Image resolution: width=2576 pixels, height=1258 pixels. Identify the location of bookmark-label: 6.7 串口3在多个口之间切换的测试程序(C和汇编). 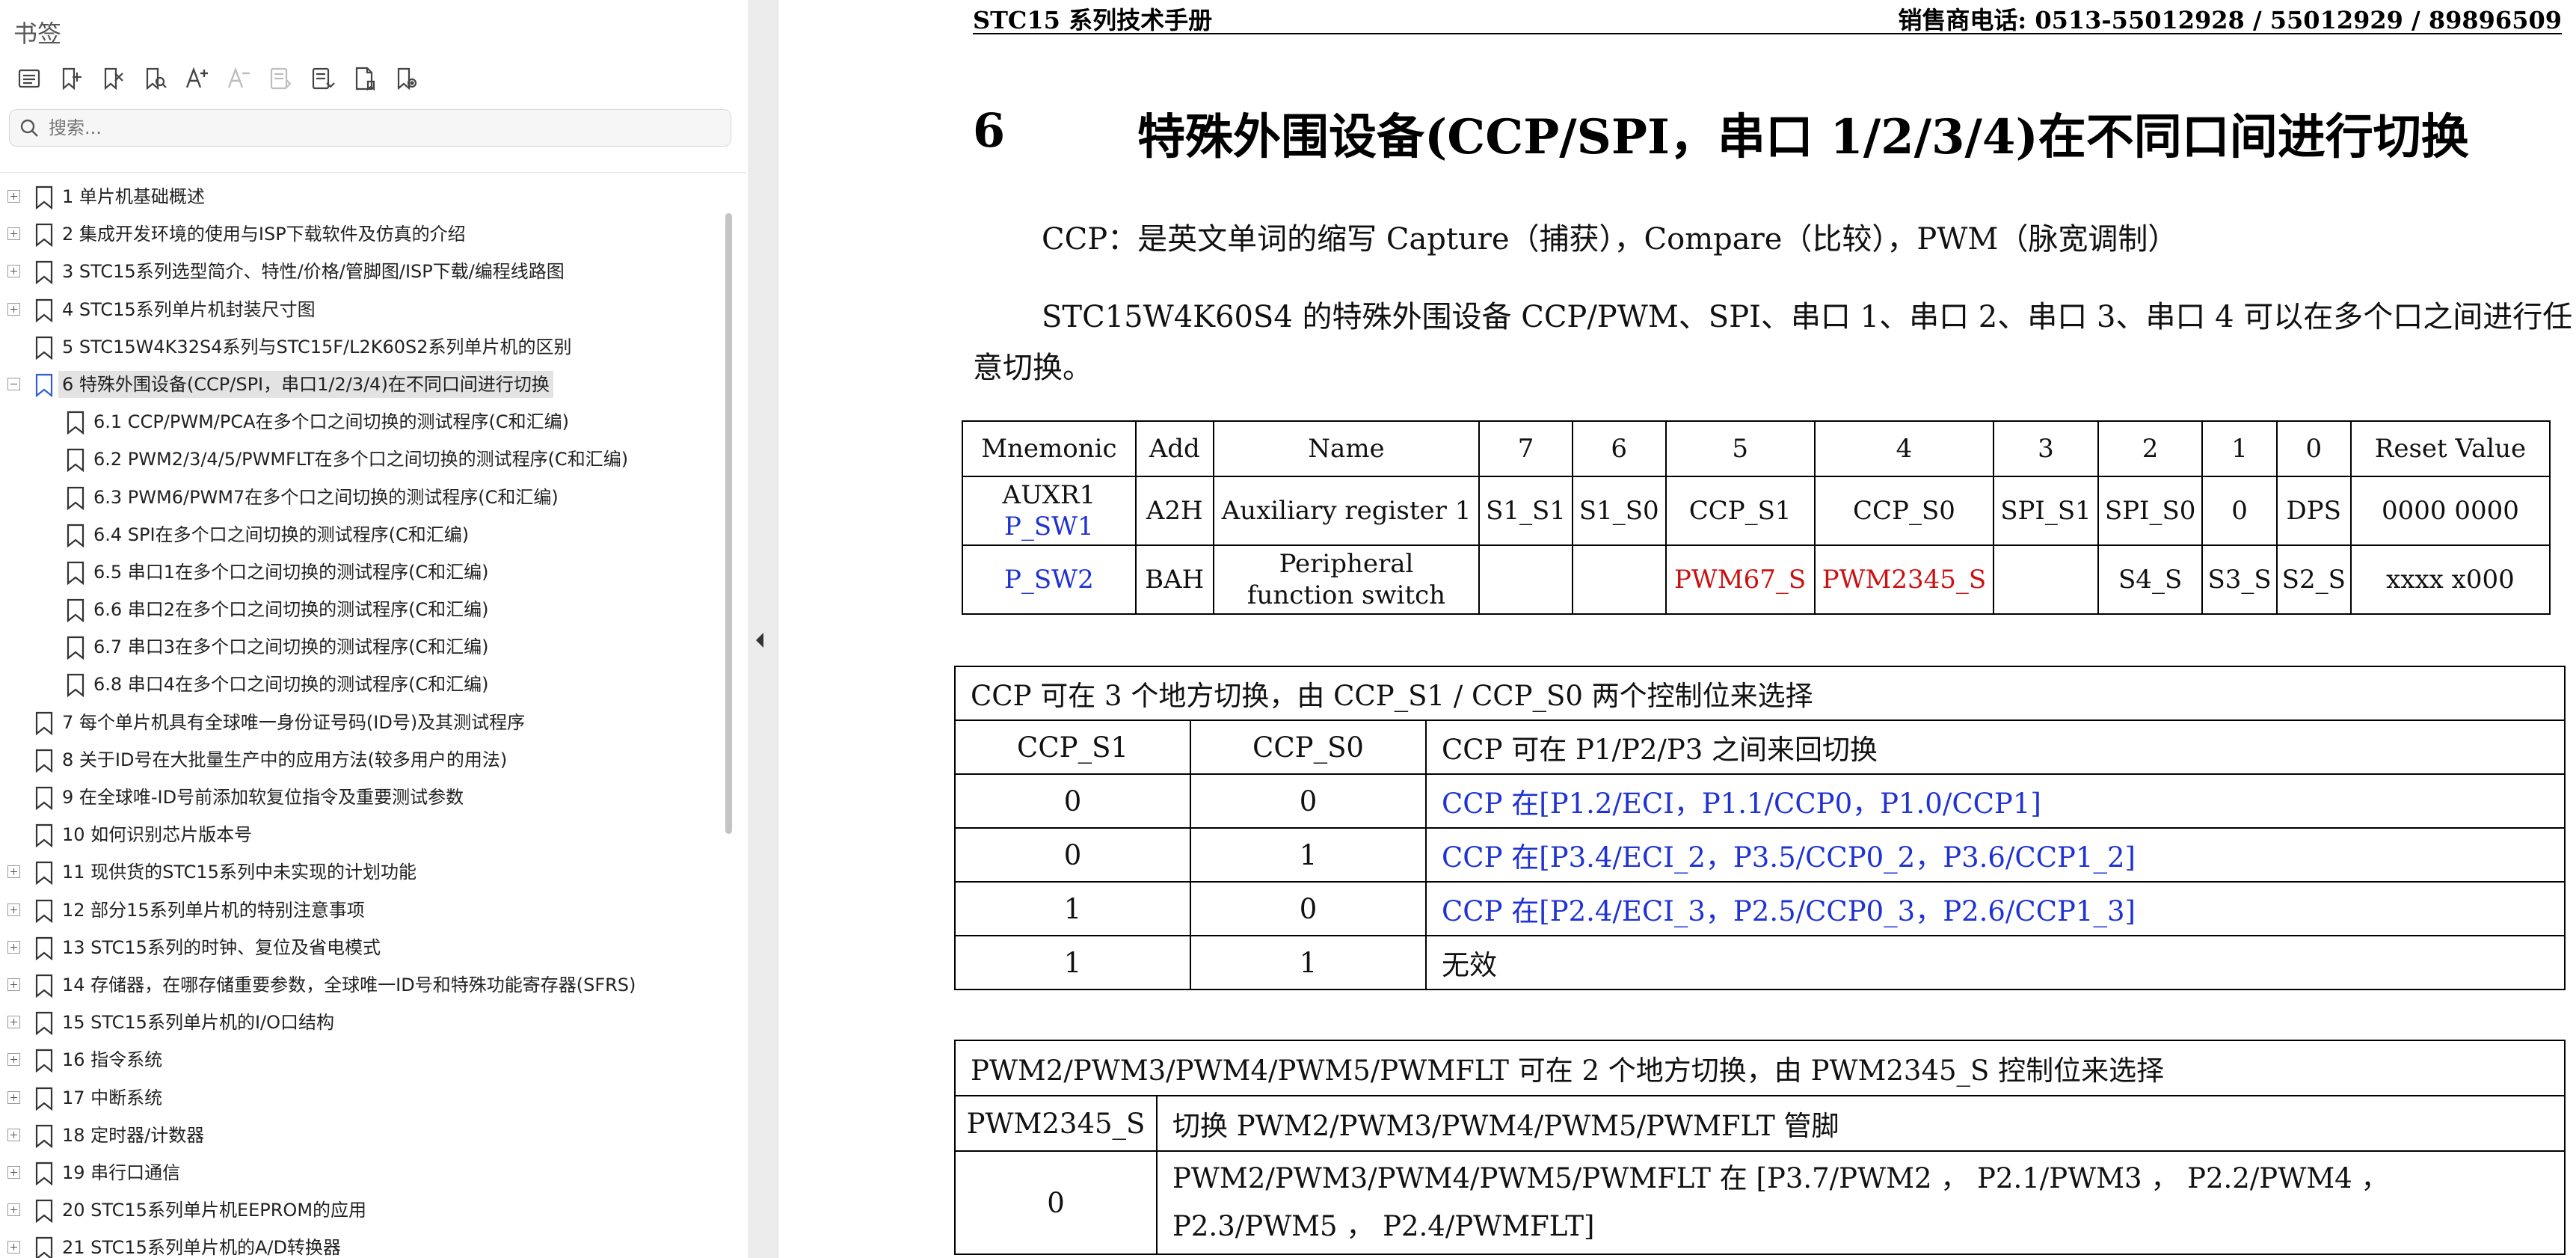
(291, 647).